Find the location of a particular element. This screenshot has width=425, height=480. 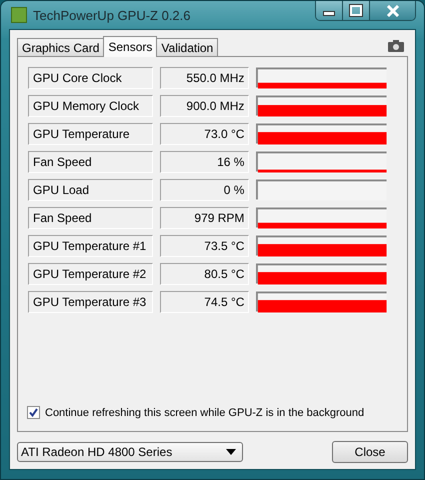

checkbox-label: Continue refreshing this screen while GPU-Z is in the background is located at coordinates (204, 412).